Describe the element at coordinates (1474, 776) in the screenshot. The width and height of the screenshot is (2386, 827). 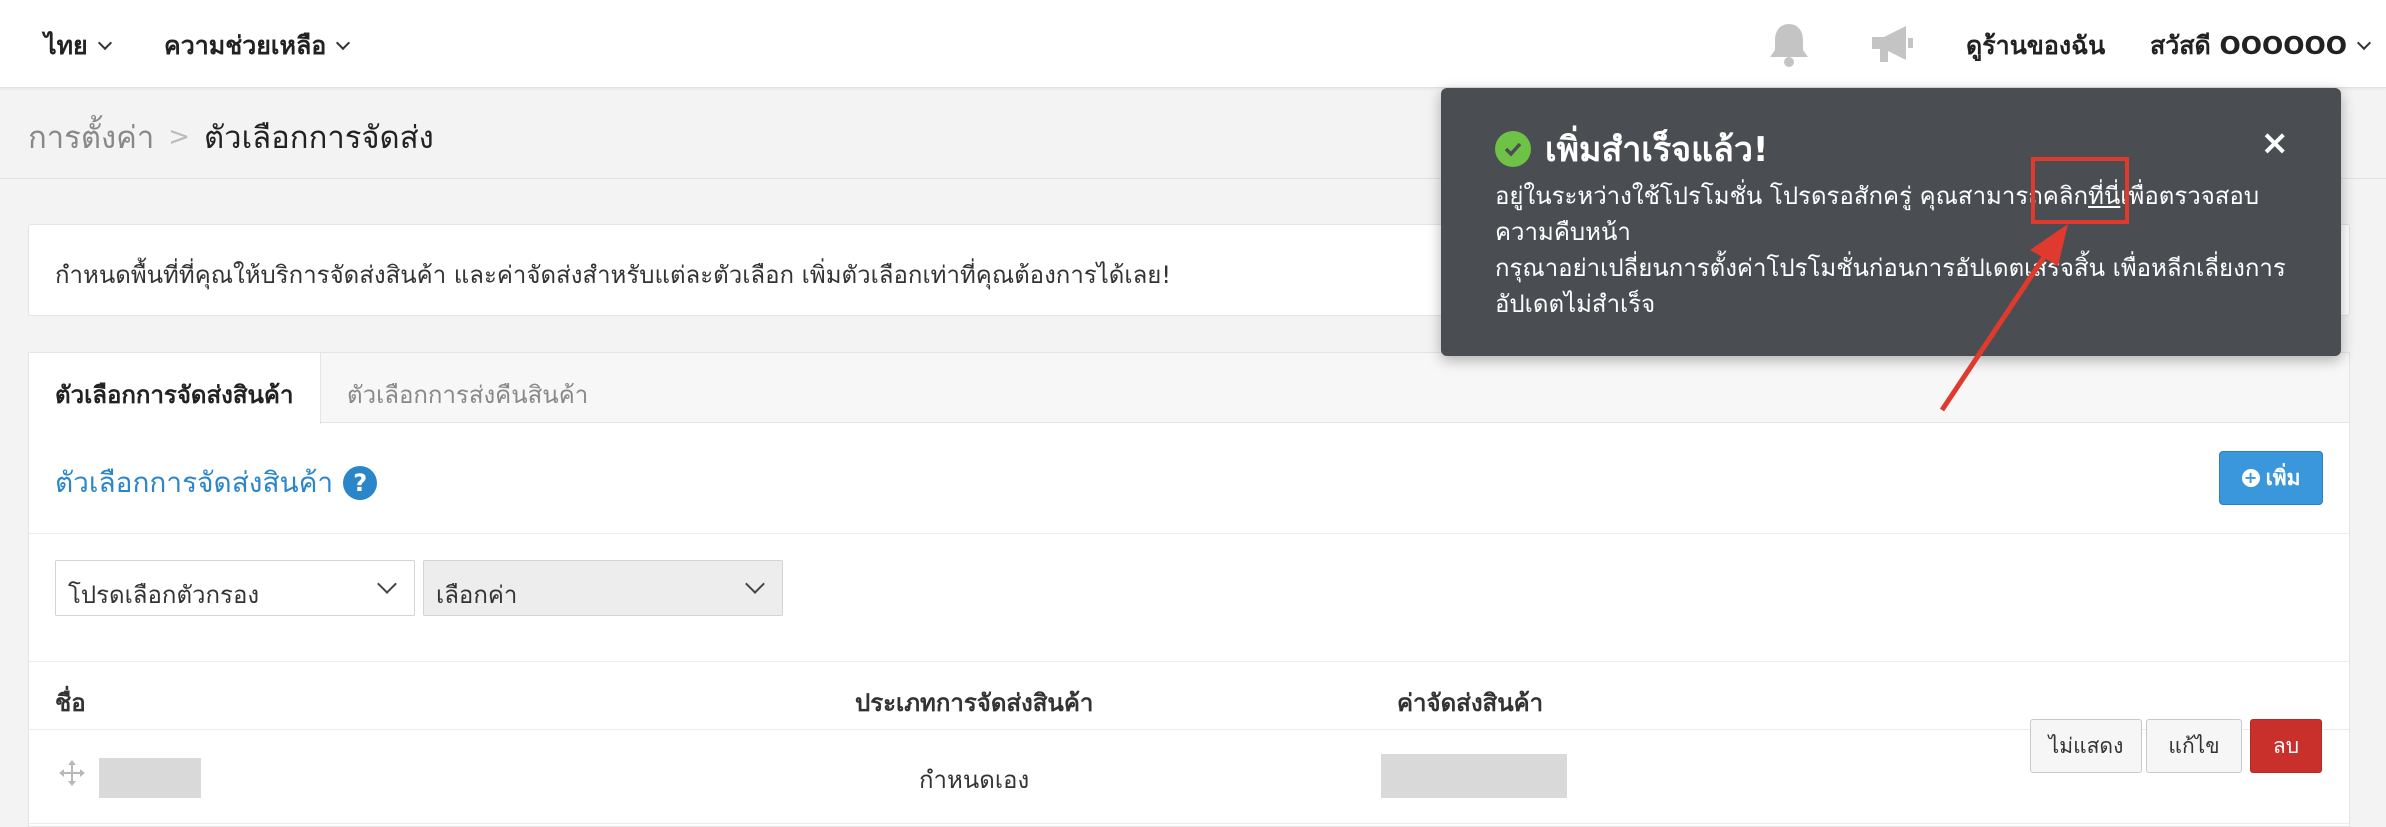
I see `redacted-fee` at that location.